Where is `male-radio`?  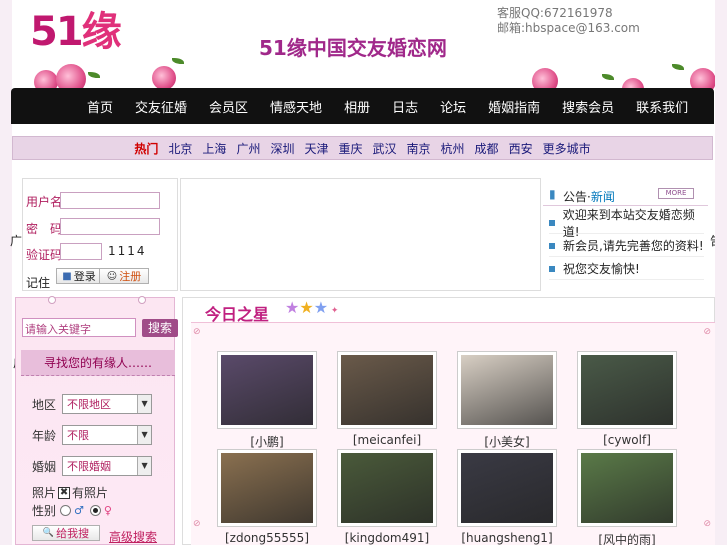
male-radio is located at coordinates (66, 510).